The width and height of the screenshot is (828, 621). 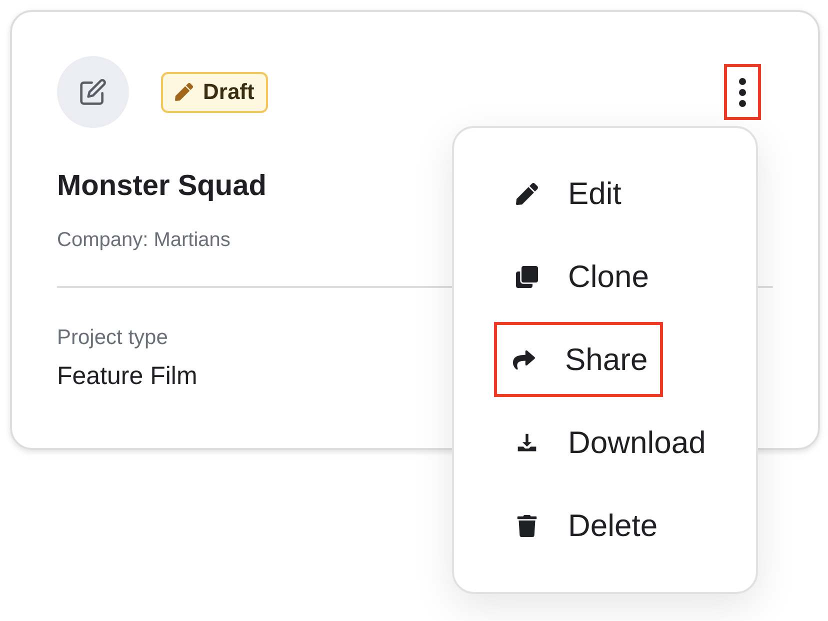 I want to click on field-label: Project type, so click(x=112, y=338).